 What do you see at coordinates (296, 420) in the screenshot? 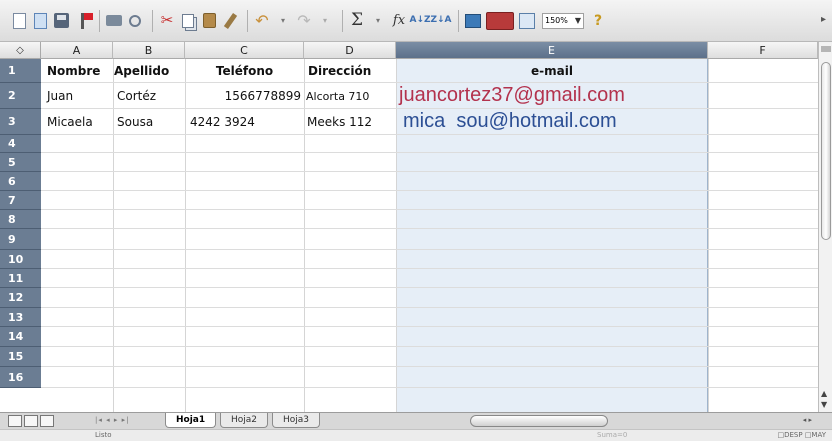
I see `tab-hoja3: Hoja3` at bounding box center [296, 420].